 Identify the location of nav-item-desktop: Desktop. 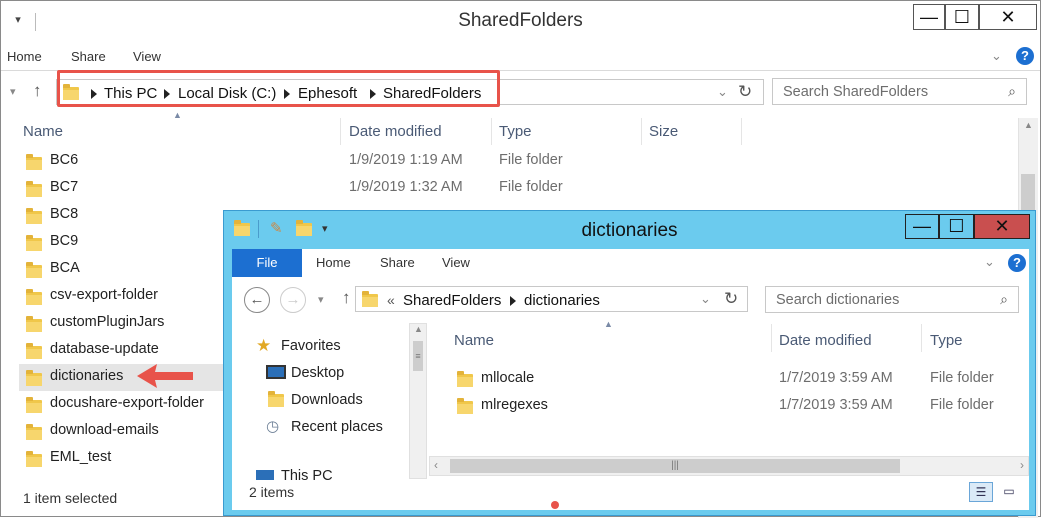
(317, 373).